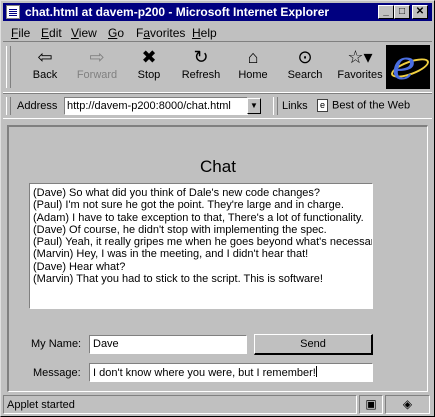 Image resolution: width=435 pixels, height=417 pixels. What do you see at coordinates (402, 12) in the screenshot?
I see `maximize-button: □` at bounding box center [402, 12].